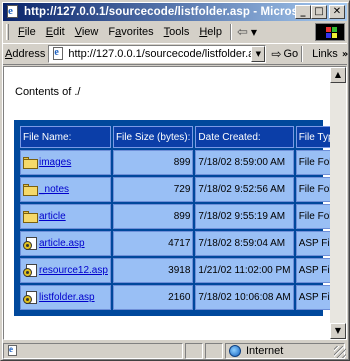  I want to click on file-link: resource12.asp, so click(73, 270).